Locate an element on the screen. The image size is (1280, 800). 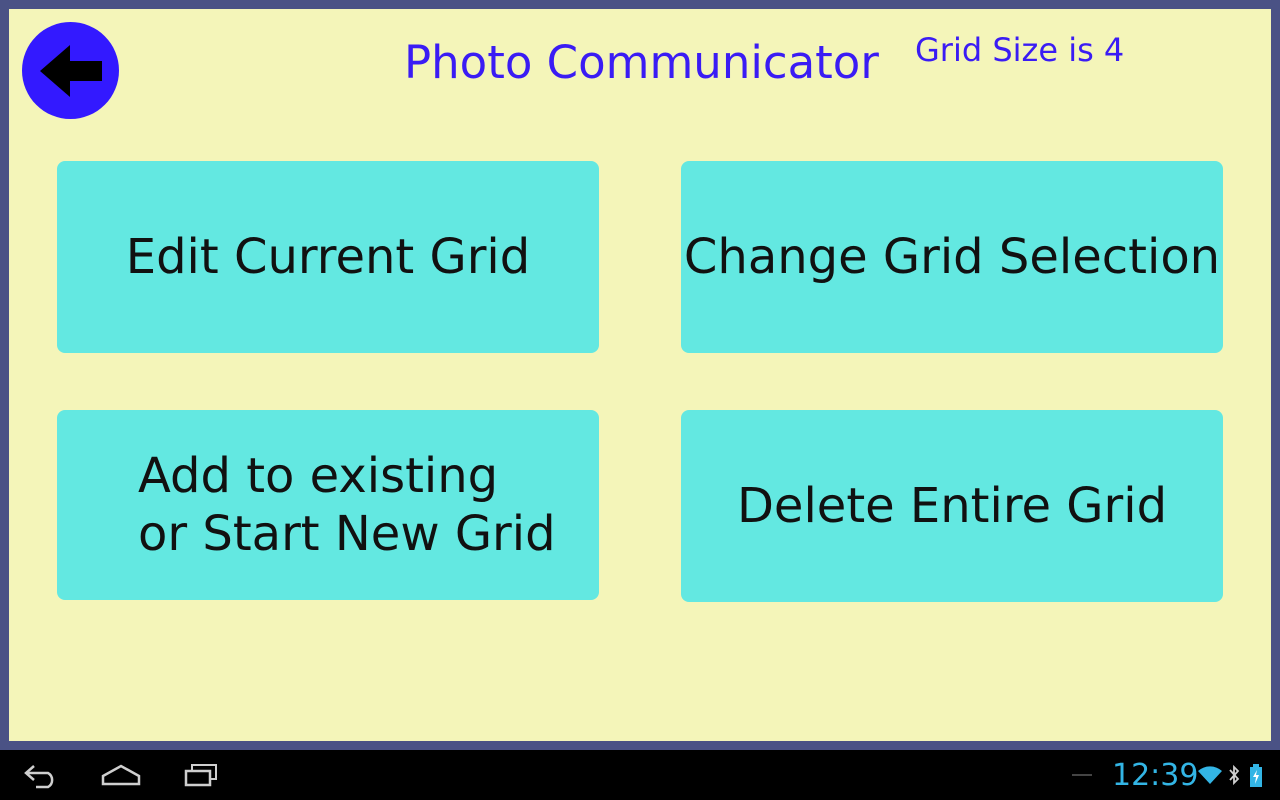
grid-size-label: Grid Size is 4 is located at coordinates (1020, 50).